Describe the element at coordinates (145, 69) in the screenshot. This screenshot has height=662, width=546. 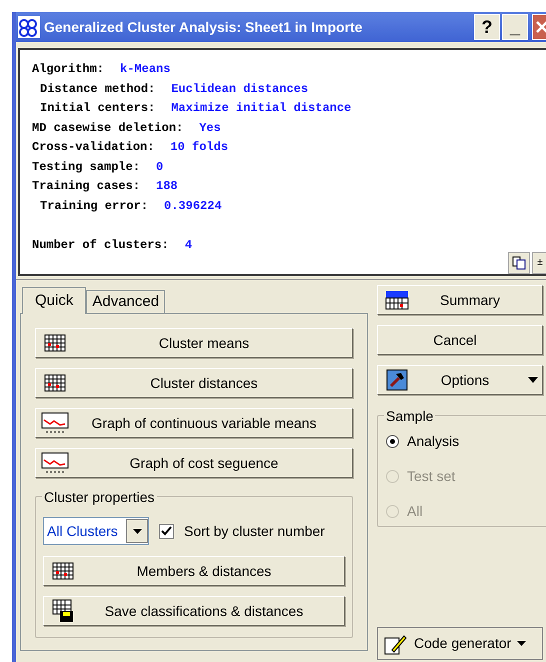
I see `output-value: k-Means` at that location.